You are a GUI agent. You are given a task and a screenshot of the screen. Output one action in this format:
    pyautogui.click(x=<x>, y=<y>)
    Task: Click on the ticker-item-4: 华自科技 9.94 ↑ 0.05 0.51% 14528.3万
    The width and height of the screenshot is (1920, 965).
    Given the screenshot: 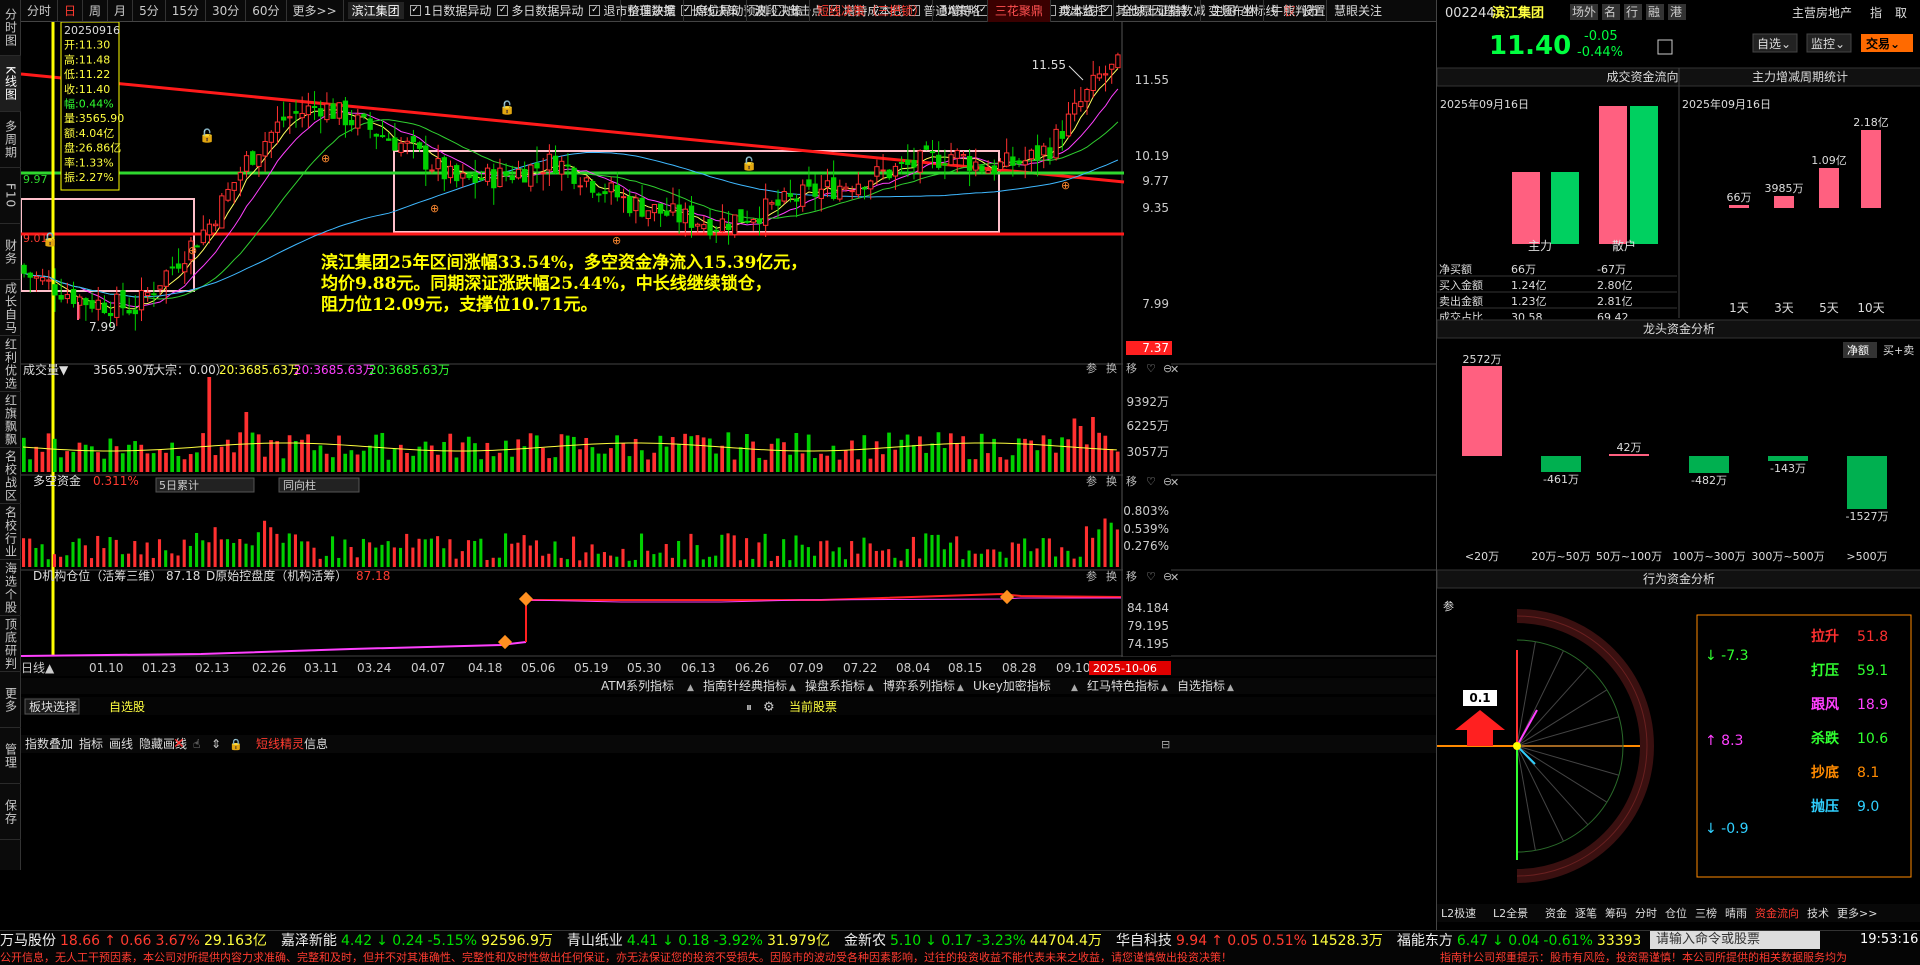 What is the action you would take?
    pyautogui.click(x=1249, y=941)
    